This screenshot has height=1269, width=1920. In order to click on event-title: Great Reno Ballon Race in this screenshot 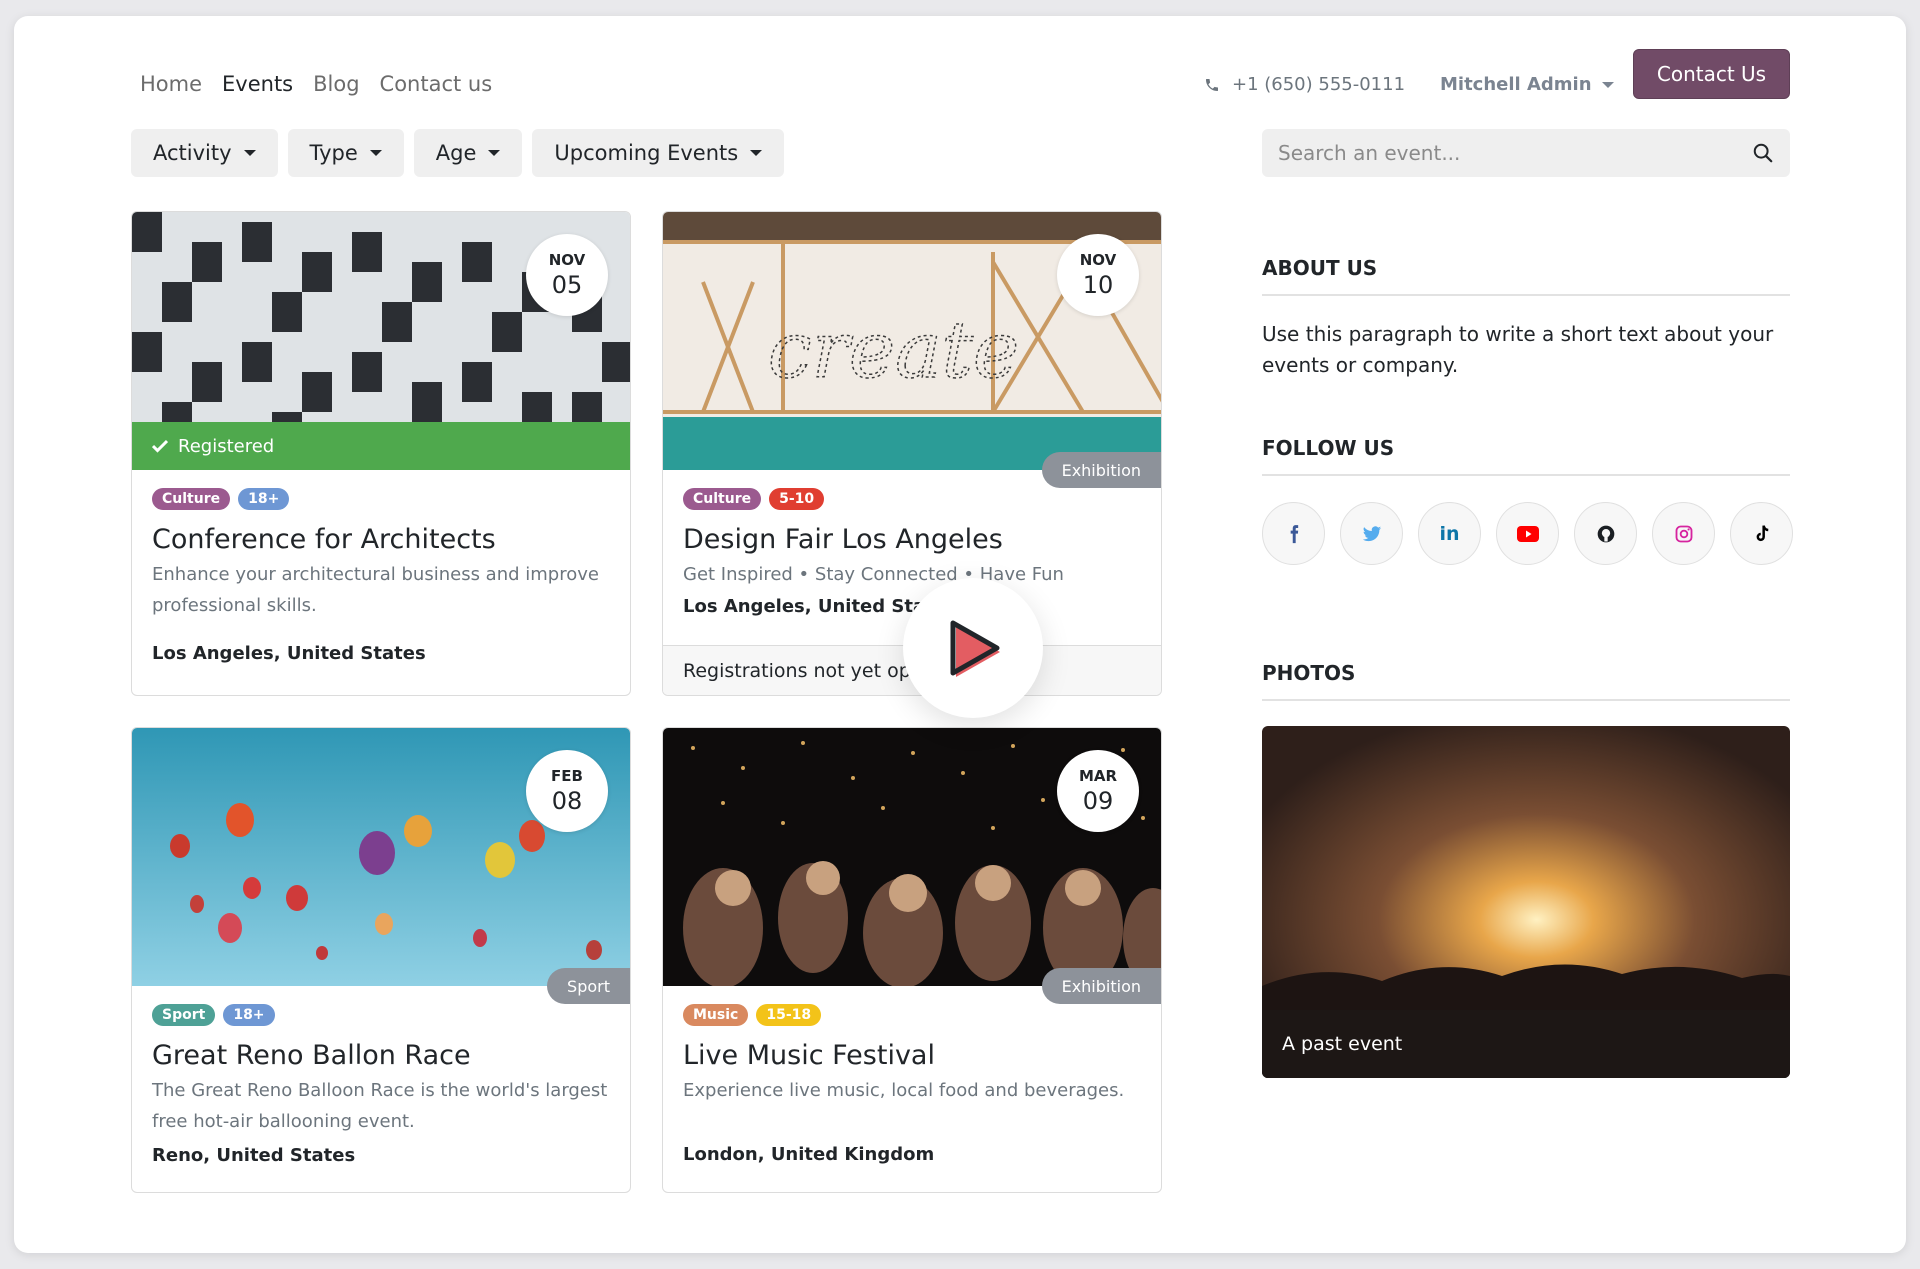, I will do `click(381, 1055)`.